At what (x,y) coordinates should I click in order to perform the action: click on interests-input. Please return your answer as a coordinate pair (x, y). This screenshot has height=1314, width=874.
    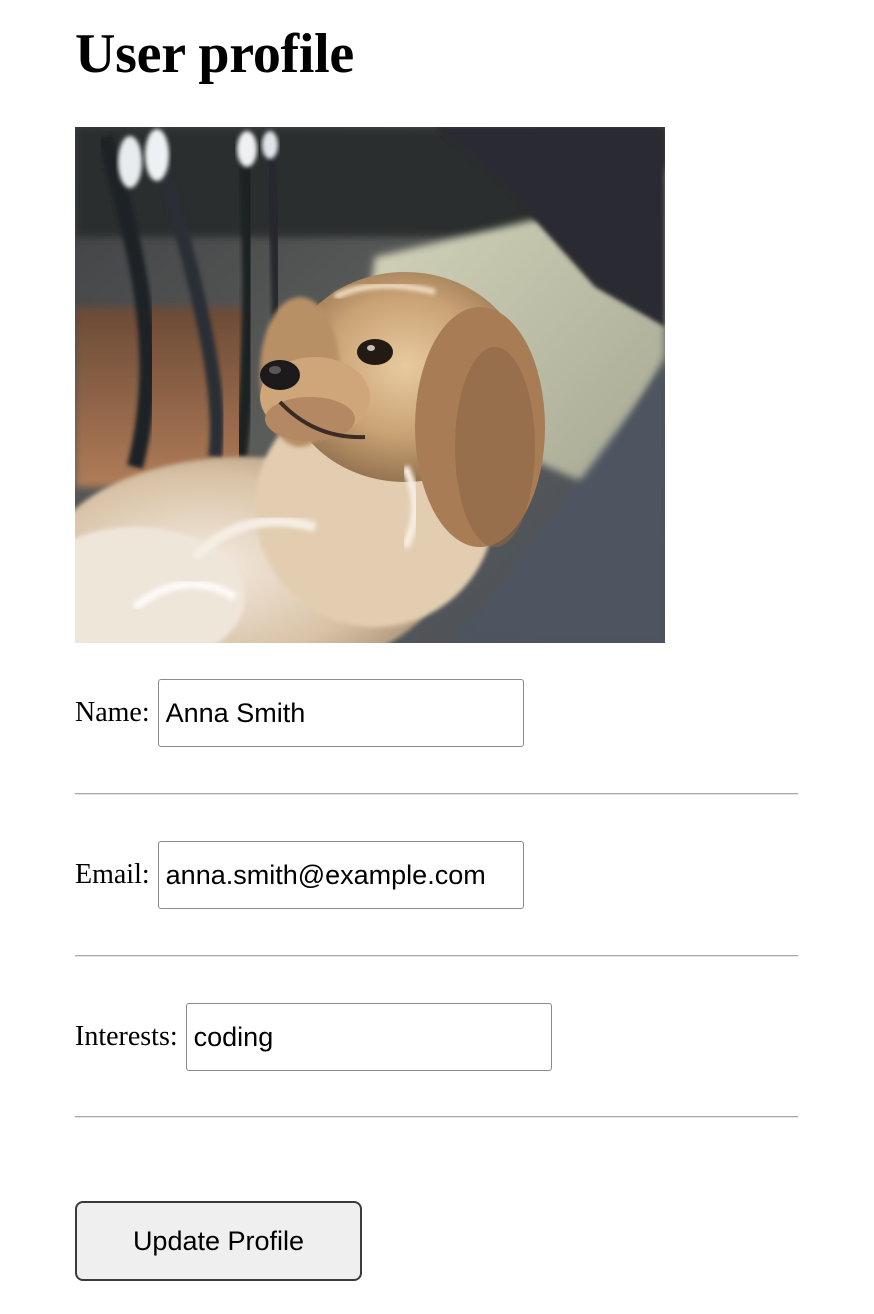
    Looking at the image, I should click on (368, 1037).